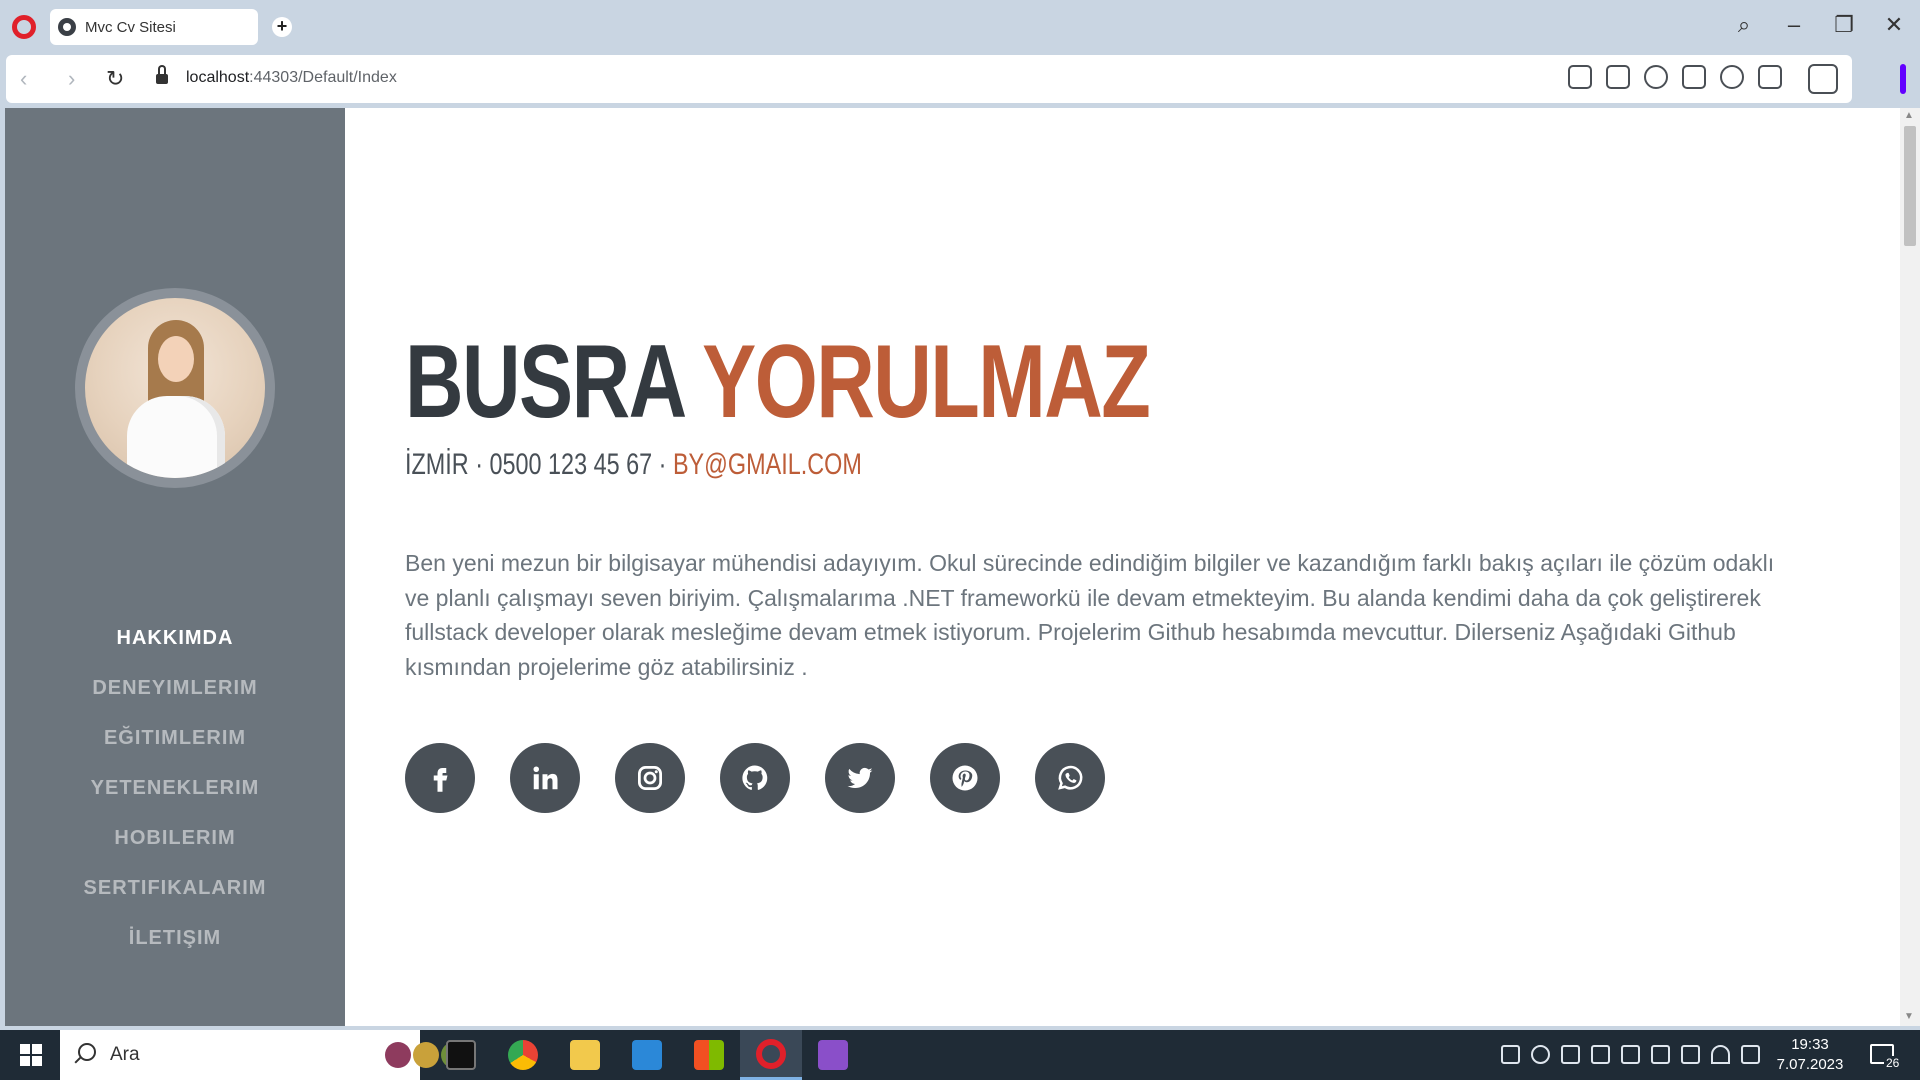 The width and height of the screenshot is (1920, 1080). I want to click on taskbar-search: Ara, so click(263, 1055).